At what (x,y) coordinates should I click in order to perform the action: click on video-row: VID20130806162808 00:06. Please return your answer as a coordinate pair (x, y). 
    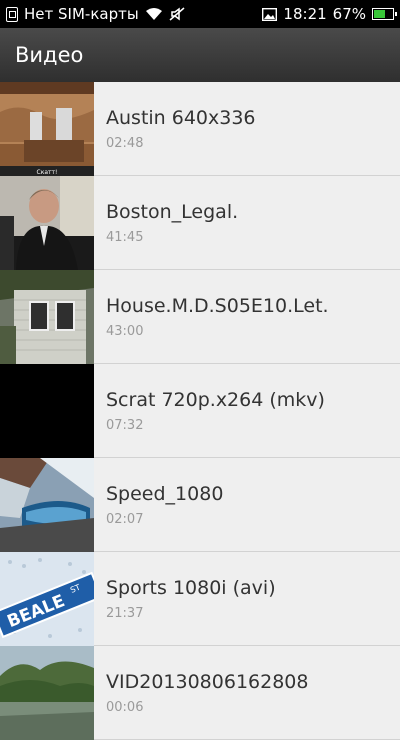
    Looking at the image, I should click on (200, 692).